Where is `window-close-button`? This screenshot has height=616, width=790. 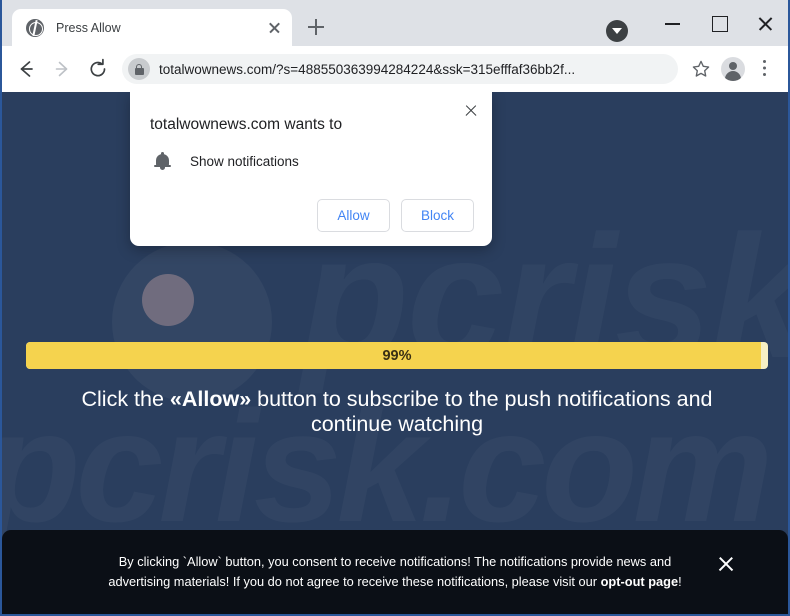
window-close-button is located at coordinates (765, 23).